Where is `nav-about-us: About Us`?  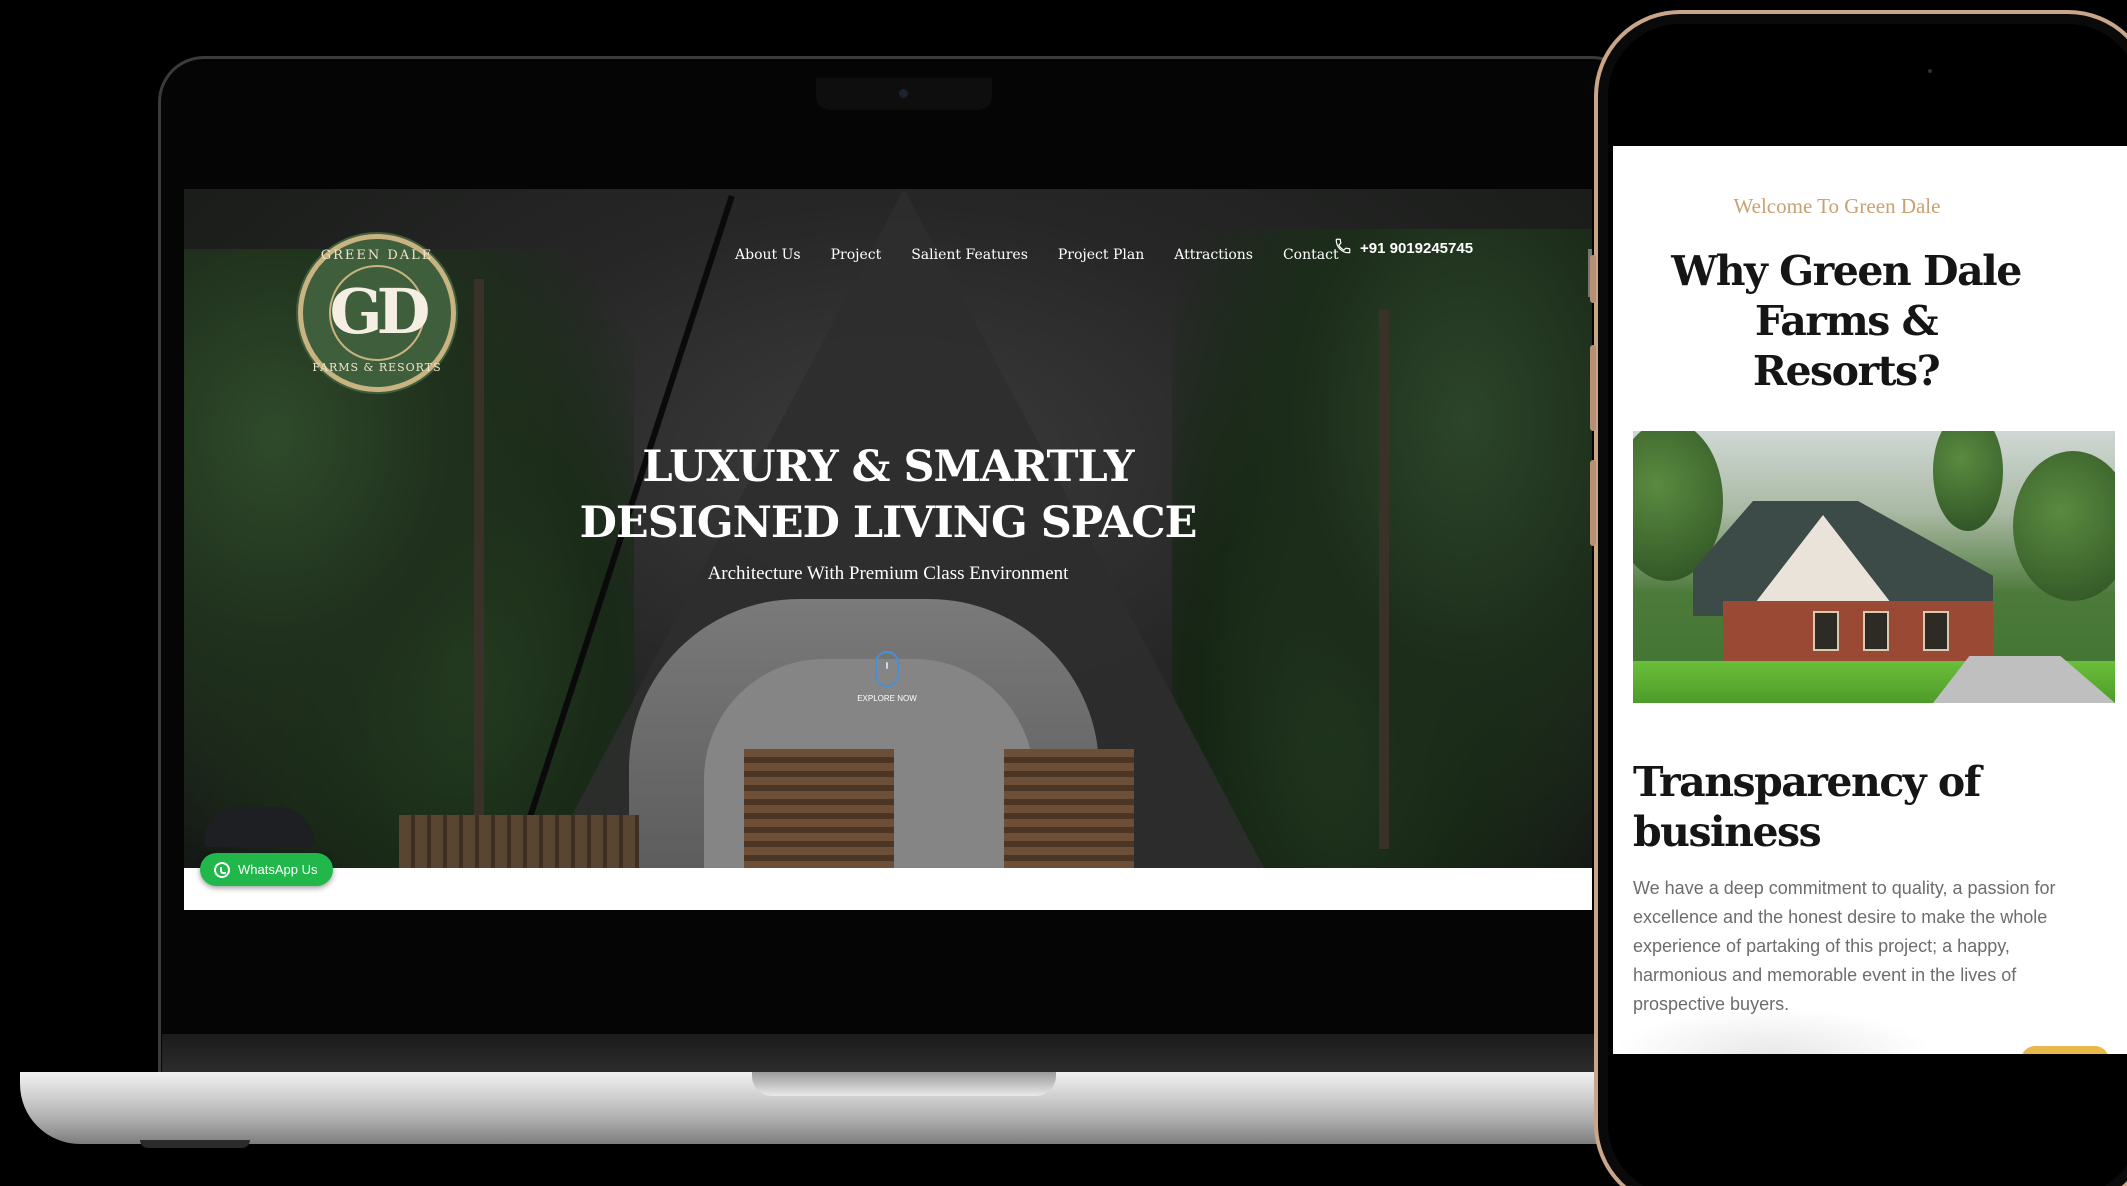 nav-about-us: About Us is located at coordinates (768, 255).